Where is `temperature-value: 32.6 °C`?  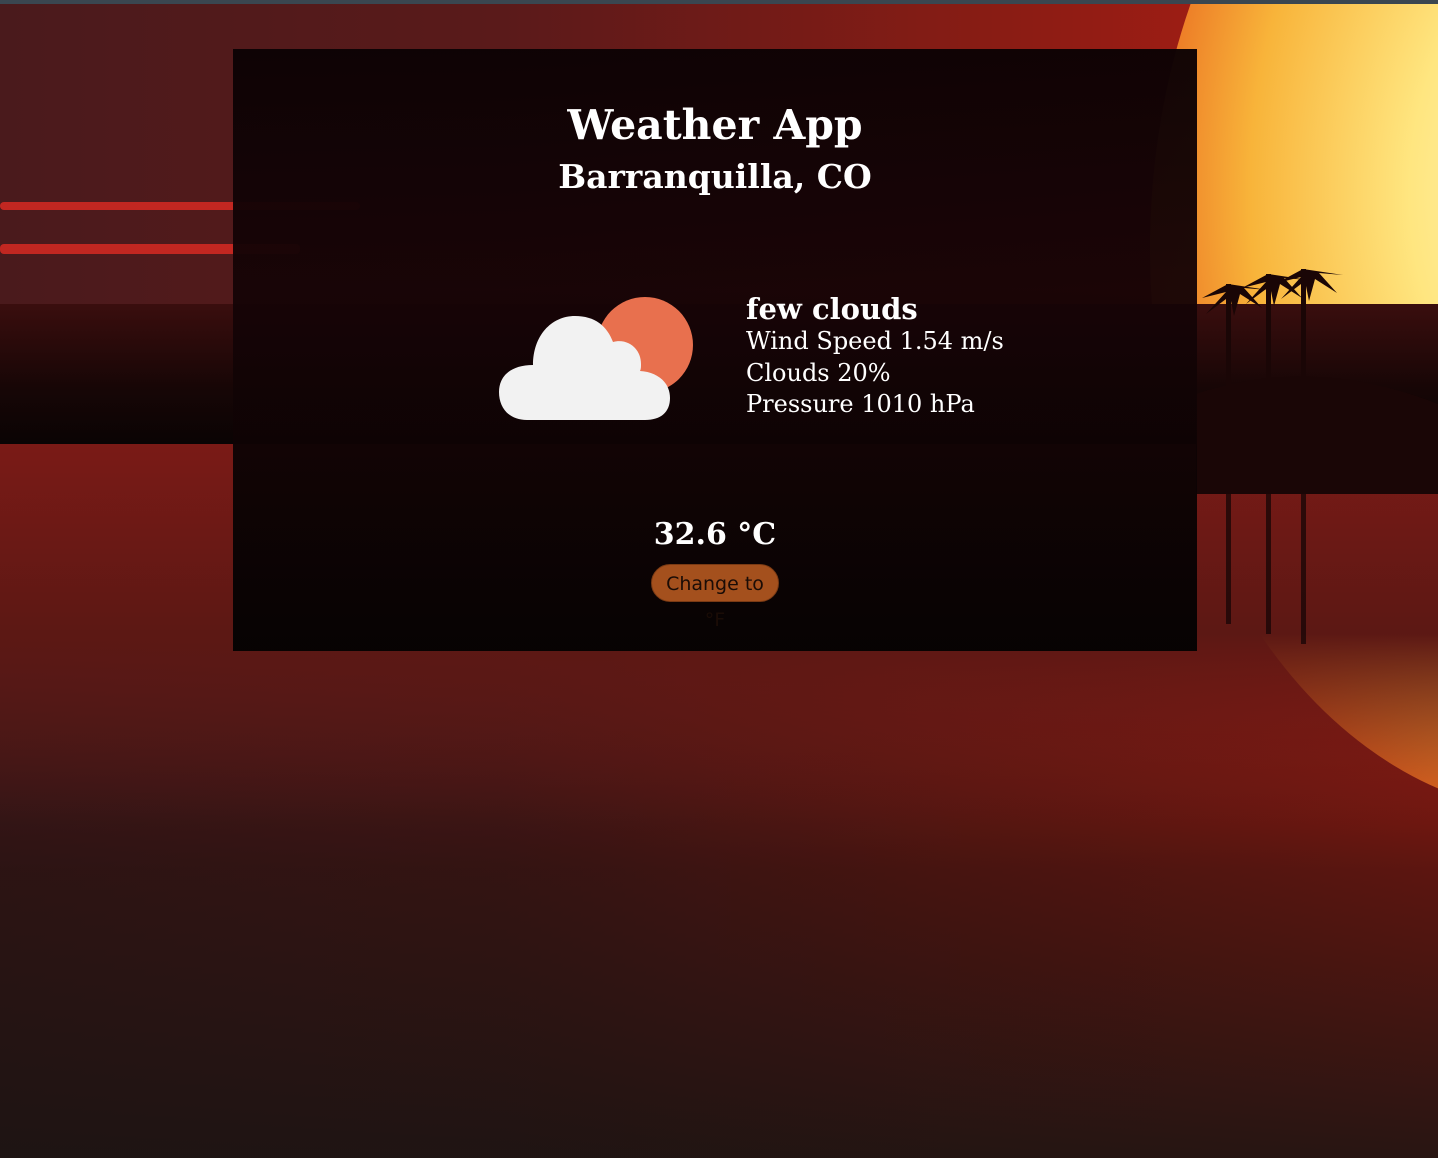 temperature-value: 32.6 °C is located at coordinates (715, 534).